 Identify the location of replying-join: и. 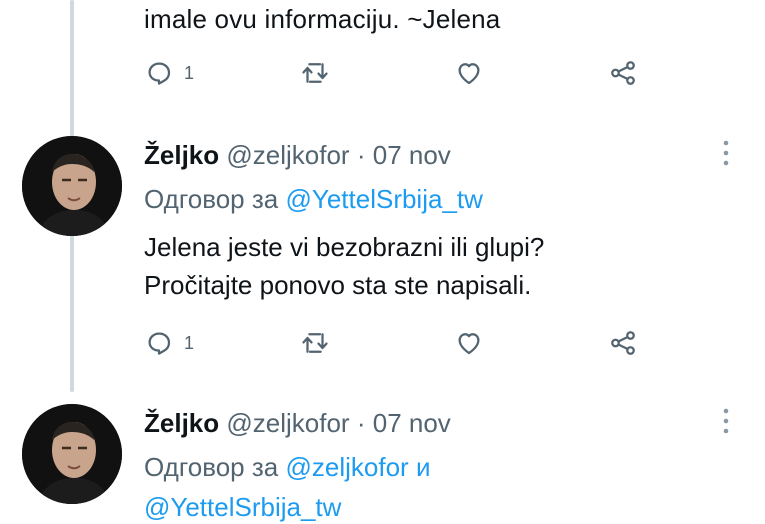
(423, 467).